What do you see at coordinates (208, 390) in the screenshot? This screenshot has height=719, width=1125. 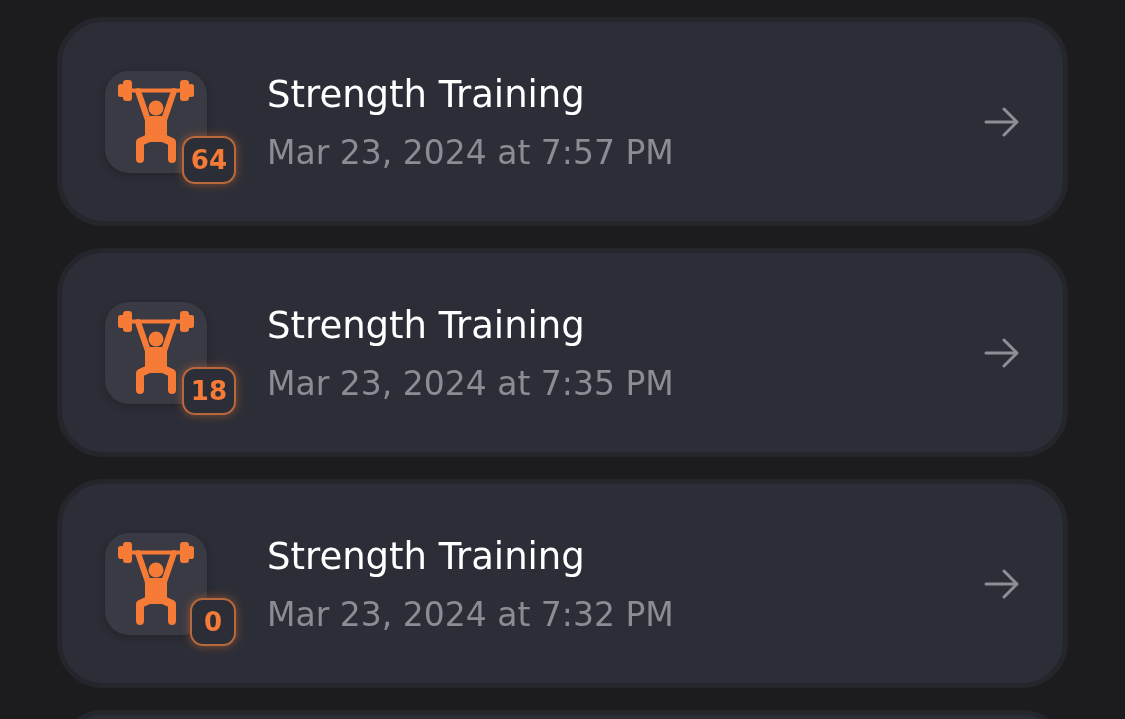 I see `rep-count-badge: 18` at bounding box center [208, 390].